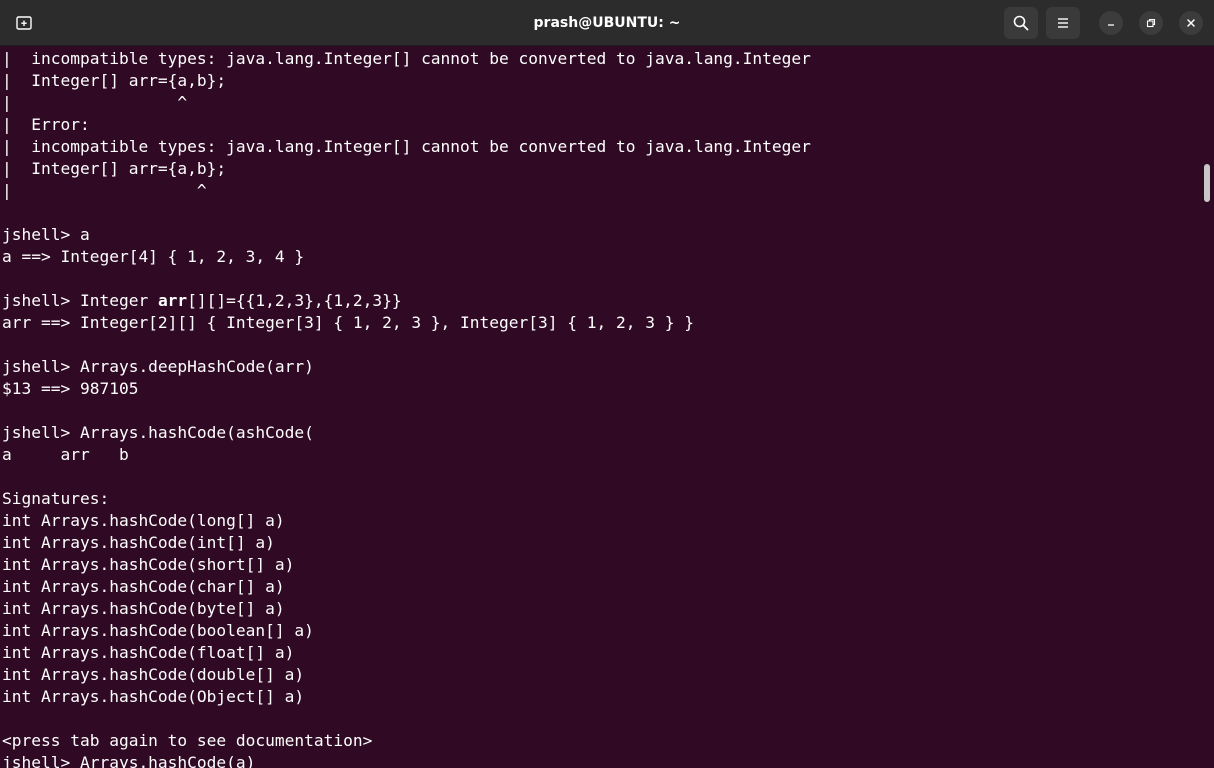  Describe the element at coordinates (158, 432) in the screenshot. I see `terminal-line: jshell> Arrays.hashCode(ashCode(` at that location.